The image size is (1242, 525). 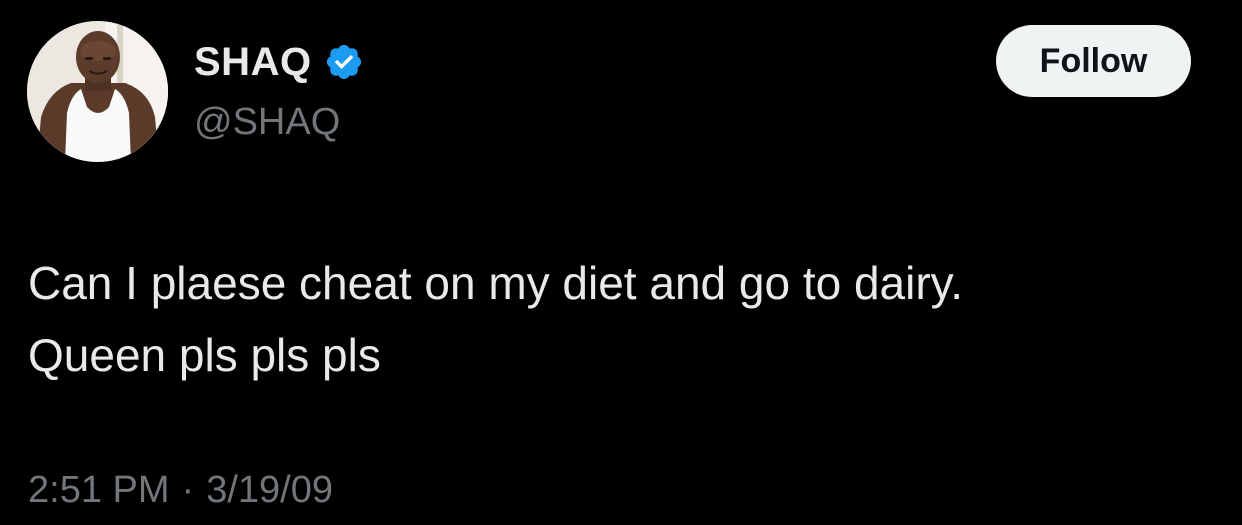 I want to click on avatar-photo, so click(x=97, y=91).